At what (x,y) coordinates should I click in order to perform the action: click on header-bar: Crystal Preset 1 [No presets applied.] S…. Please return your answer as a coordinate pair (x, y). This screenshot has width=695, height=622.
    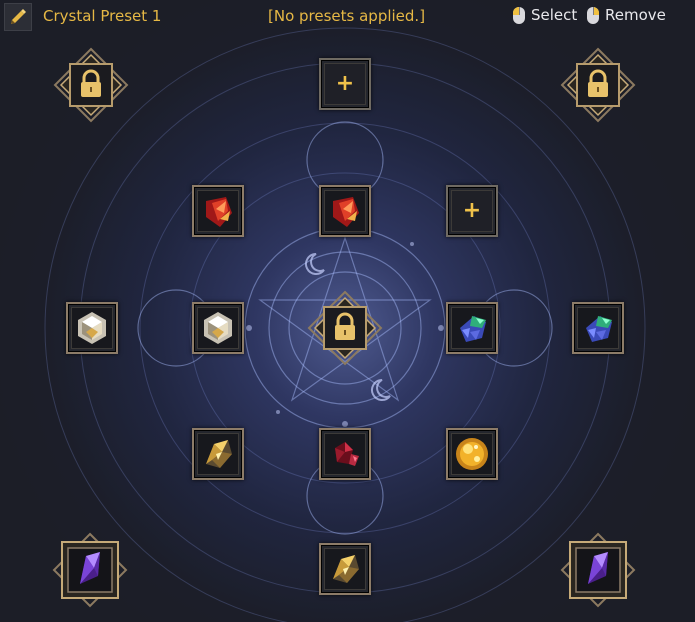
    Looking at the image, I should click on (347, 17).